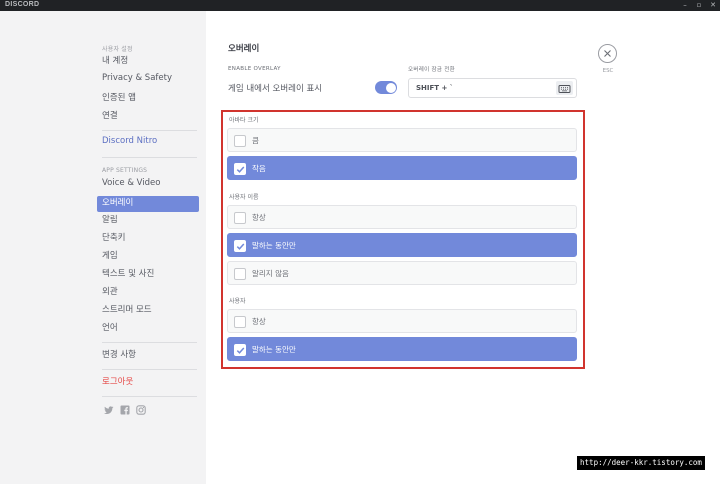 This screenshot has height=484, width=720. What do you see at coordinates (259, 168) in the screenshot?
I see `option-label: 작음` at bounding box center [259, 168].